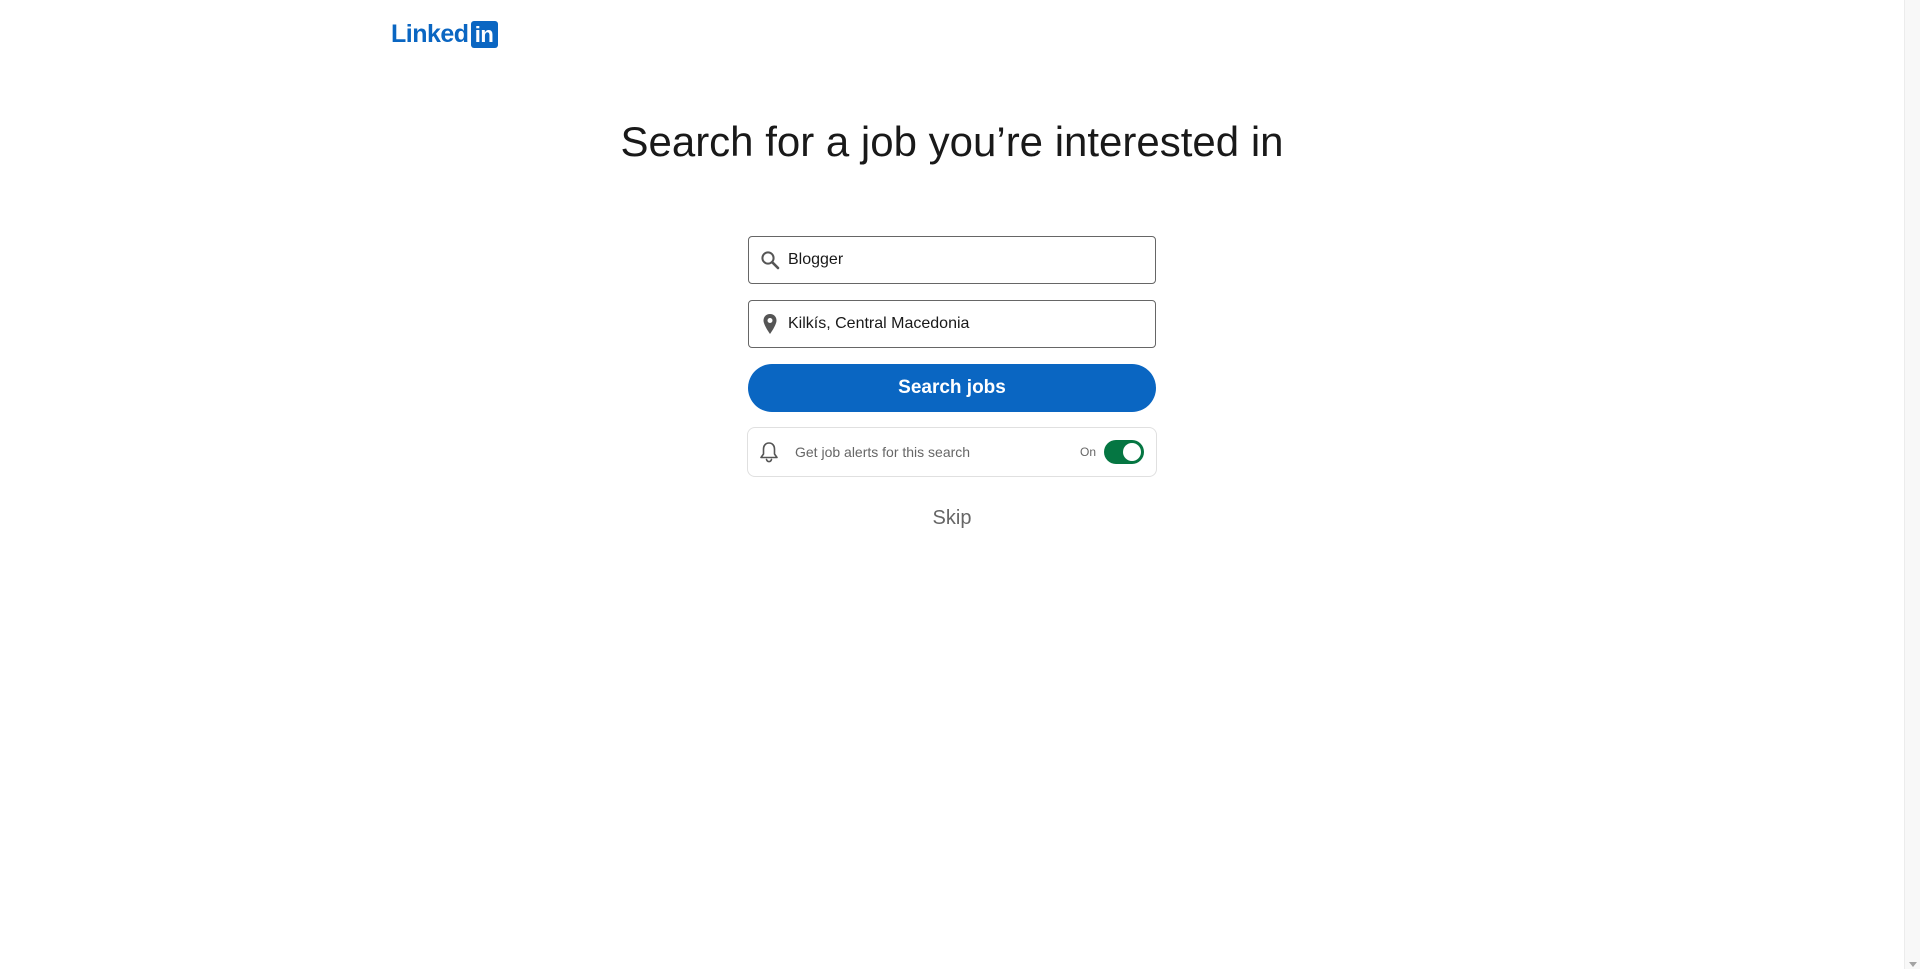 This screenshot has height=969, width=1920. I want to click on linkedin-logo: Linked in, so click(444, 34).